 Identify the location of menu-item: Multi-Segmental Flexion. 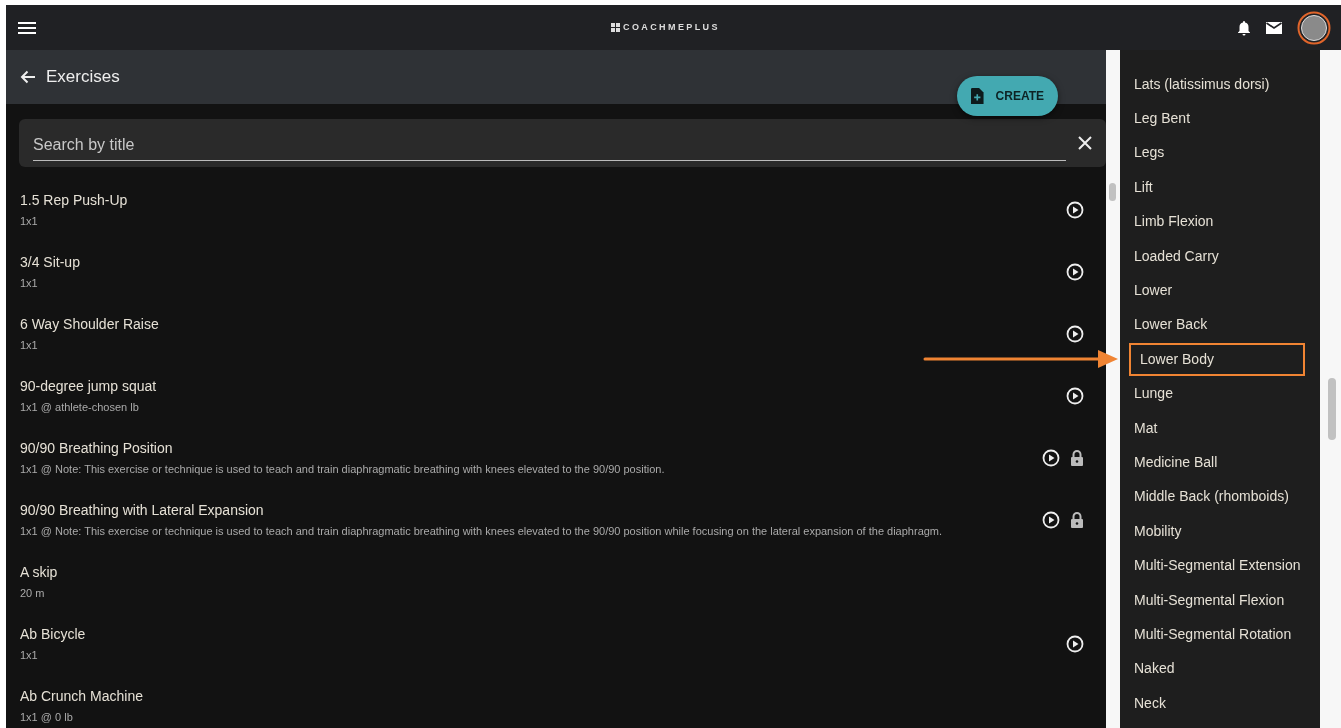
(1220, 600).